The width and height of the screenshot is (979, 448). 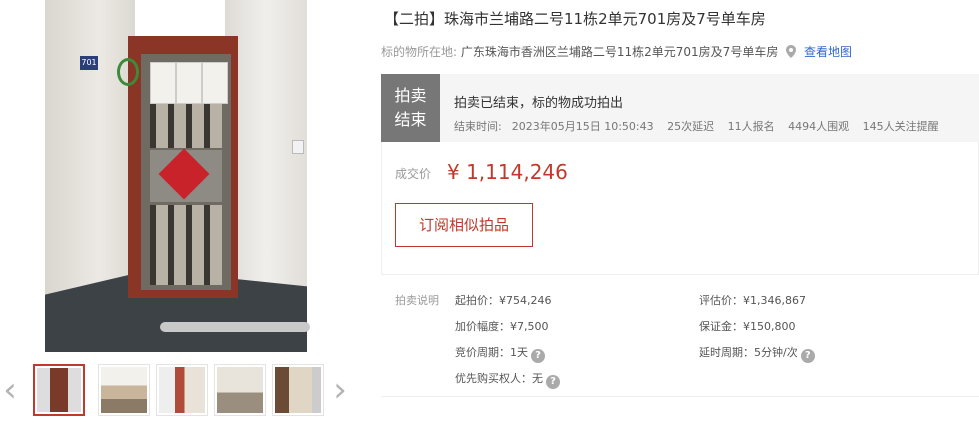 What do you see at coordinates (128, 72) in the screenshot?
I see `photo-cable` at bounding box center [128, 72].